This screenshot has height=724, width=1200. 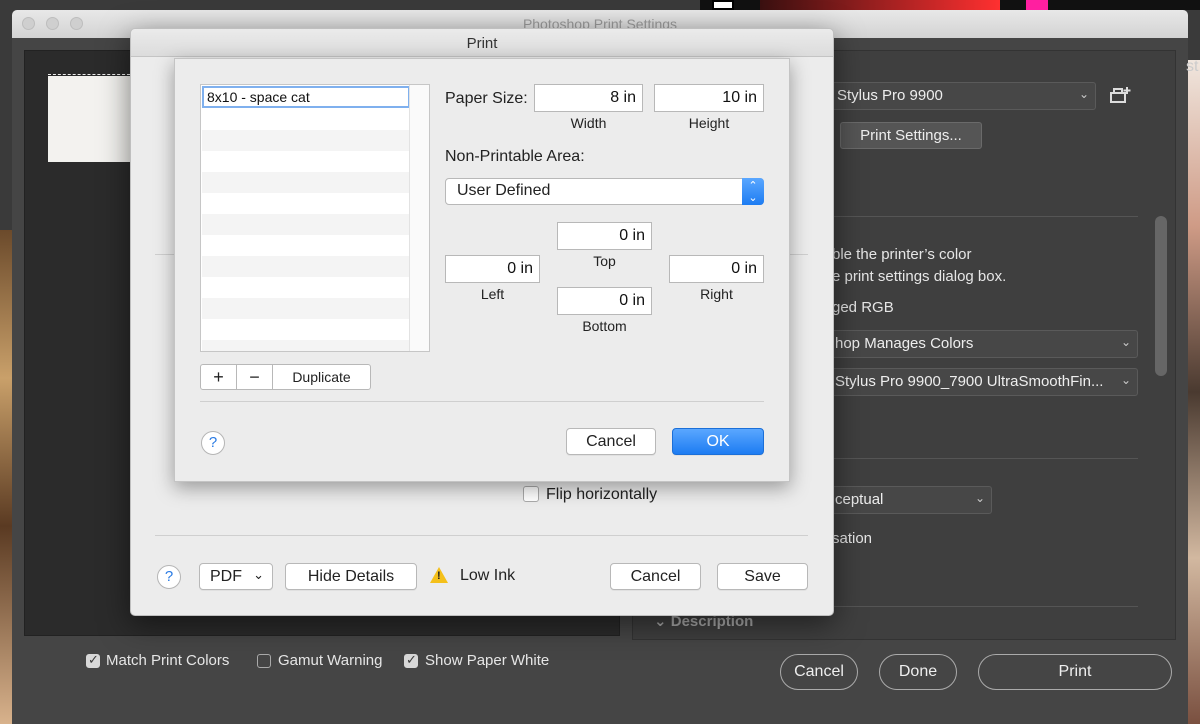 I want to click on paper-size-name-field: 8x10 - space cat, so click(x=306, y=97).